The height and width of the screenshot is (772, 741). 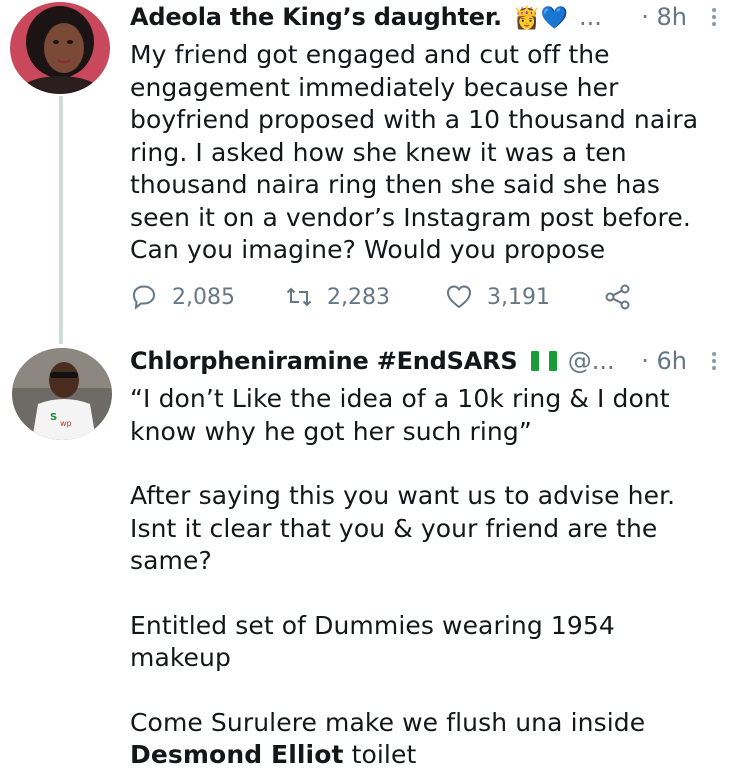 What do you see at coordinates (540, 18) in the screenshot?
I see `emoji-badges: 👸💙` at bounding box center [540, 18].